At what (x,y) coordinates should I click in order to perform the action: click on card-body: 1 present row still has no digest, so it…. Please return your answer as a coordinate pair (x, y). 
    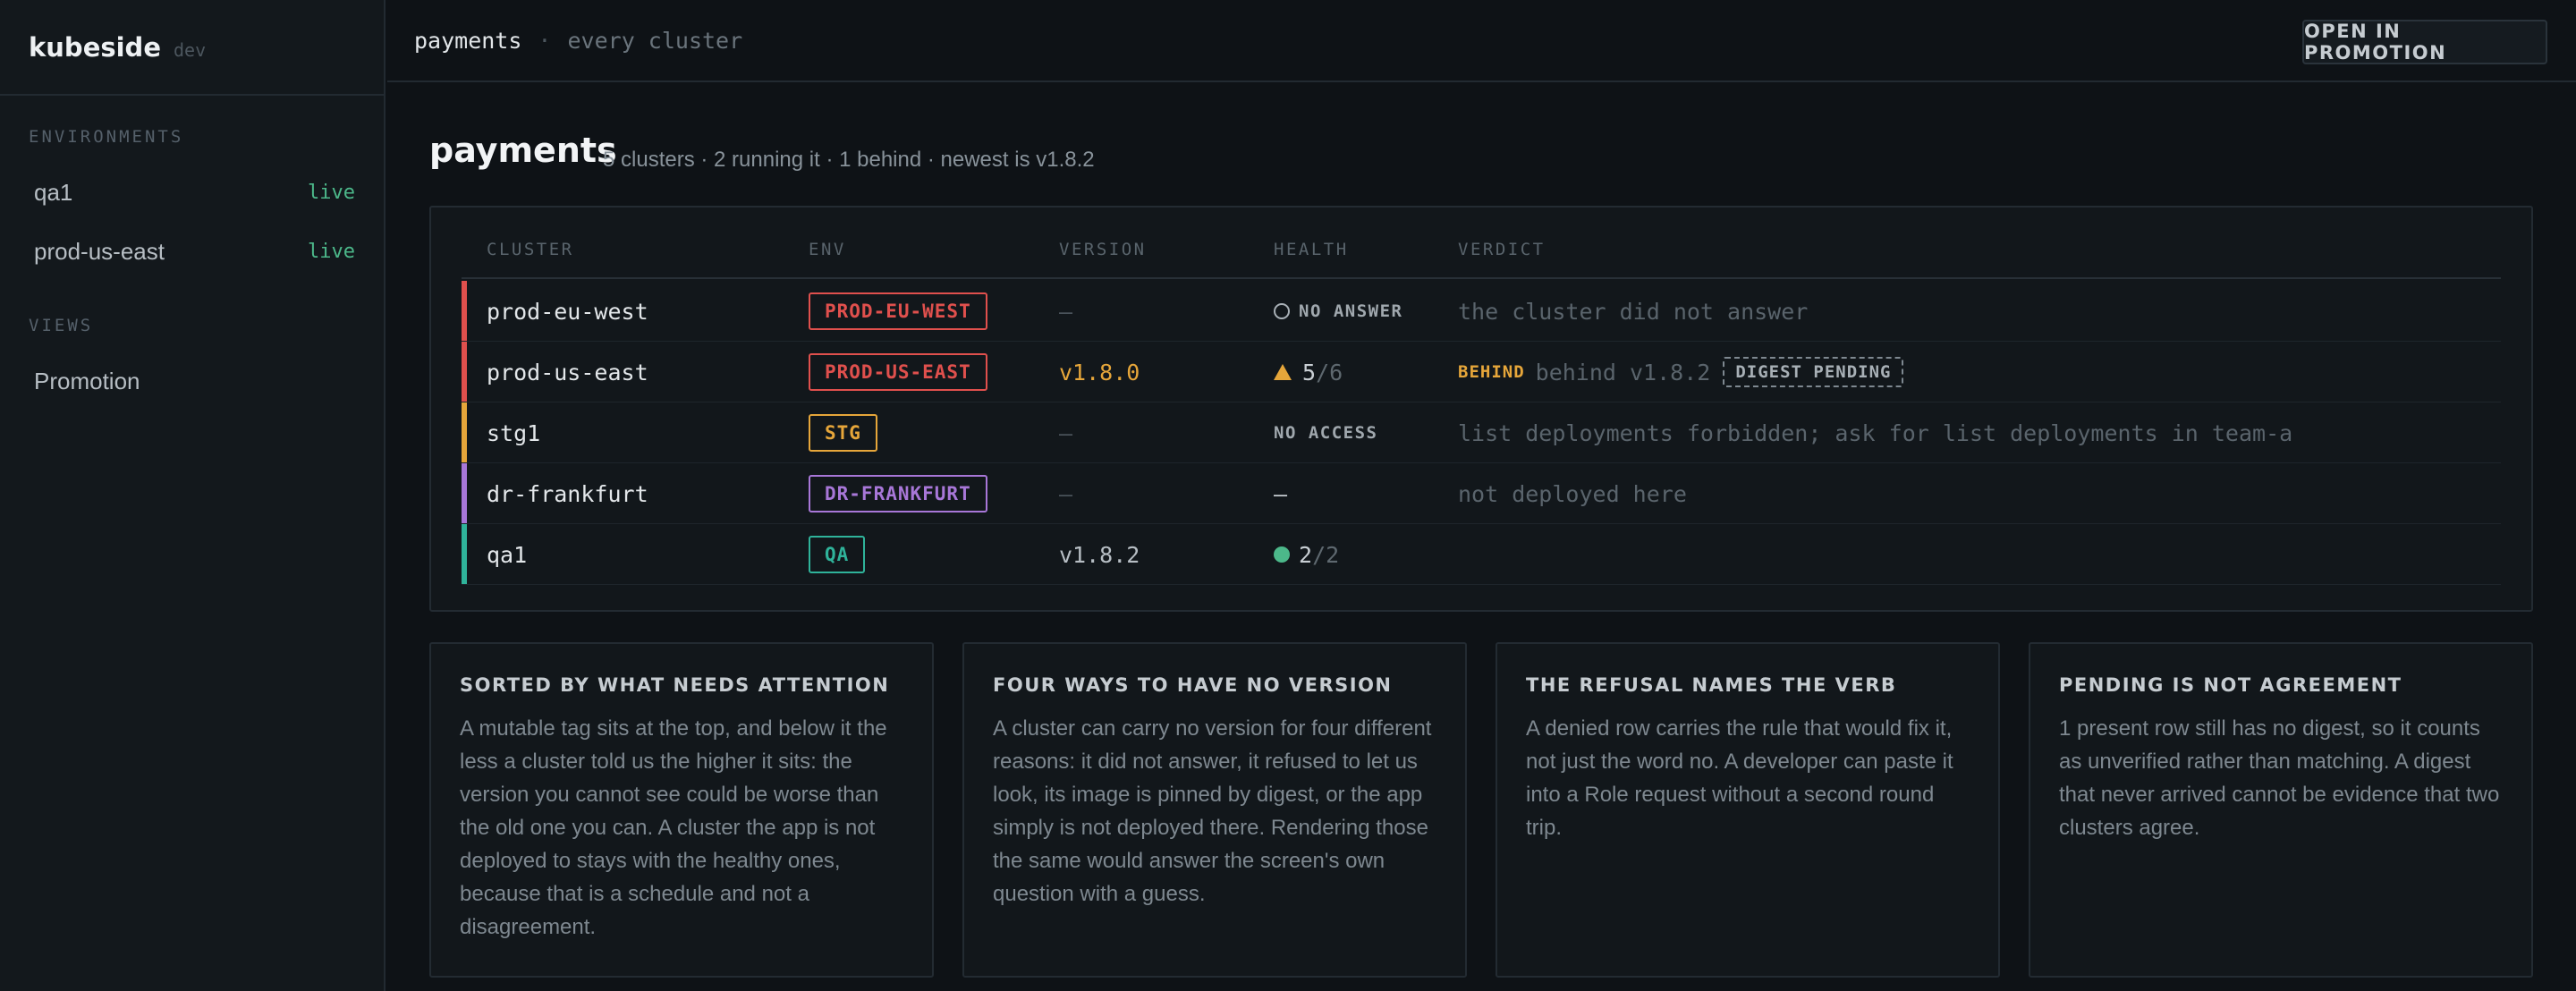
    Looking at the image, I should click on (2279, 778).